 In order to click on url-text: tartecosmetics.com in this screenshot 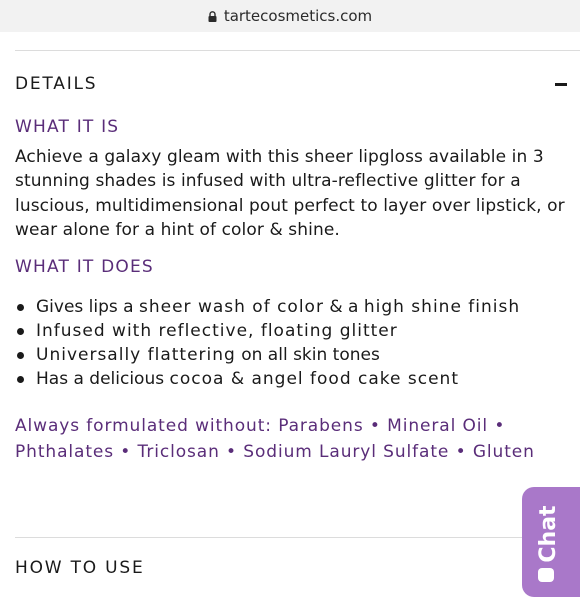, I will do `click(298, 16)`.